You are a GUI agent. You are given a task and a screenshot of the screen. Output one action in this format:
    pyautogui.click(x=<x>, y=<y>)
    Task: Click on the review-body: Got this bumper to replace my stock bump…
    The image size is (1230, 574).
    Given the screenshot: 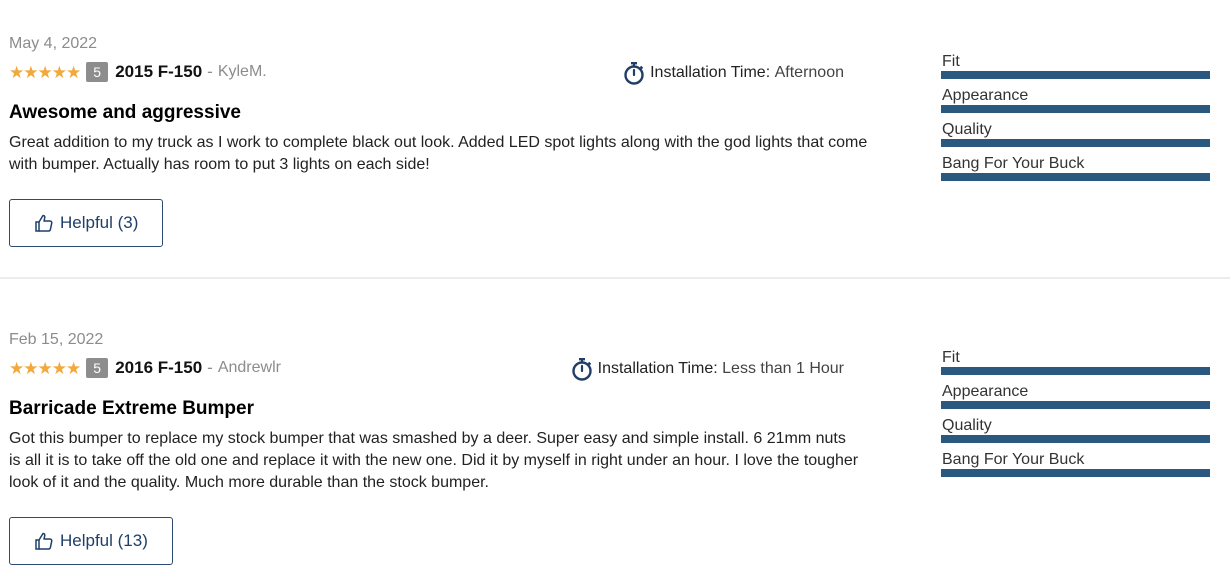 What is the action you would take?
    pyautogui.click(x=434, y=460)
    